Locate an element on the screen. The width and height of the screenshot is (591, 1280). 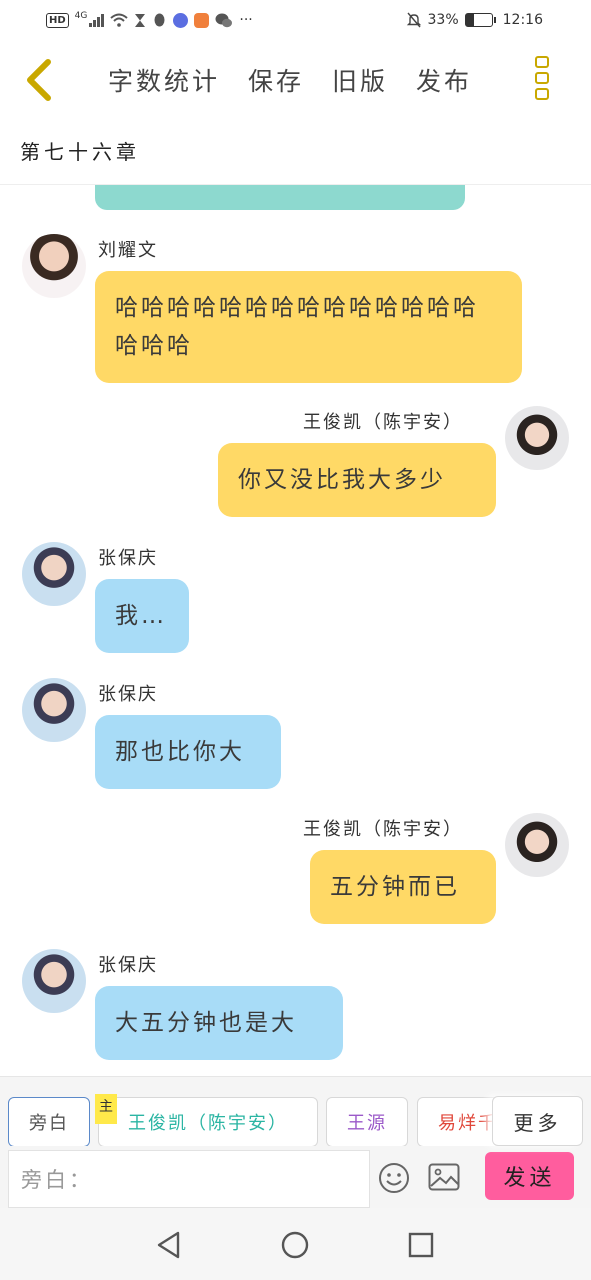
message-bubble: 哈哈哈哈哈哈哈哈哈哈哈哈哈哈哈哈哈 is located at coordinates (308, 327).